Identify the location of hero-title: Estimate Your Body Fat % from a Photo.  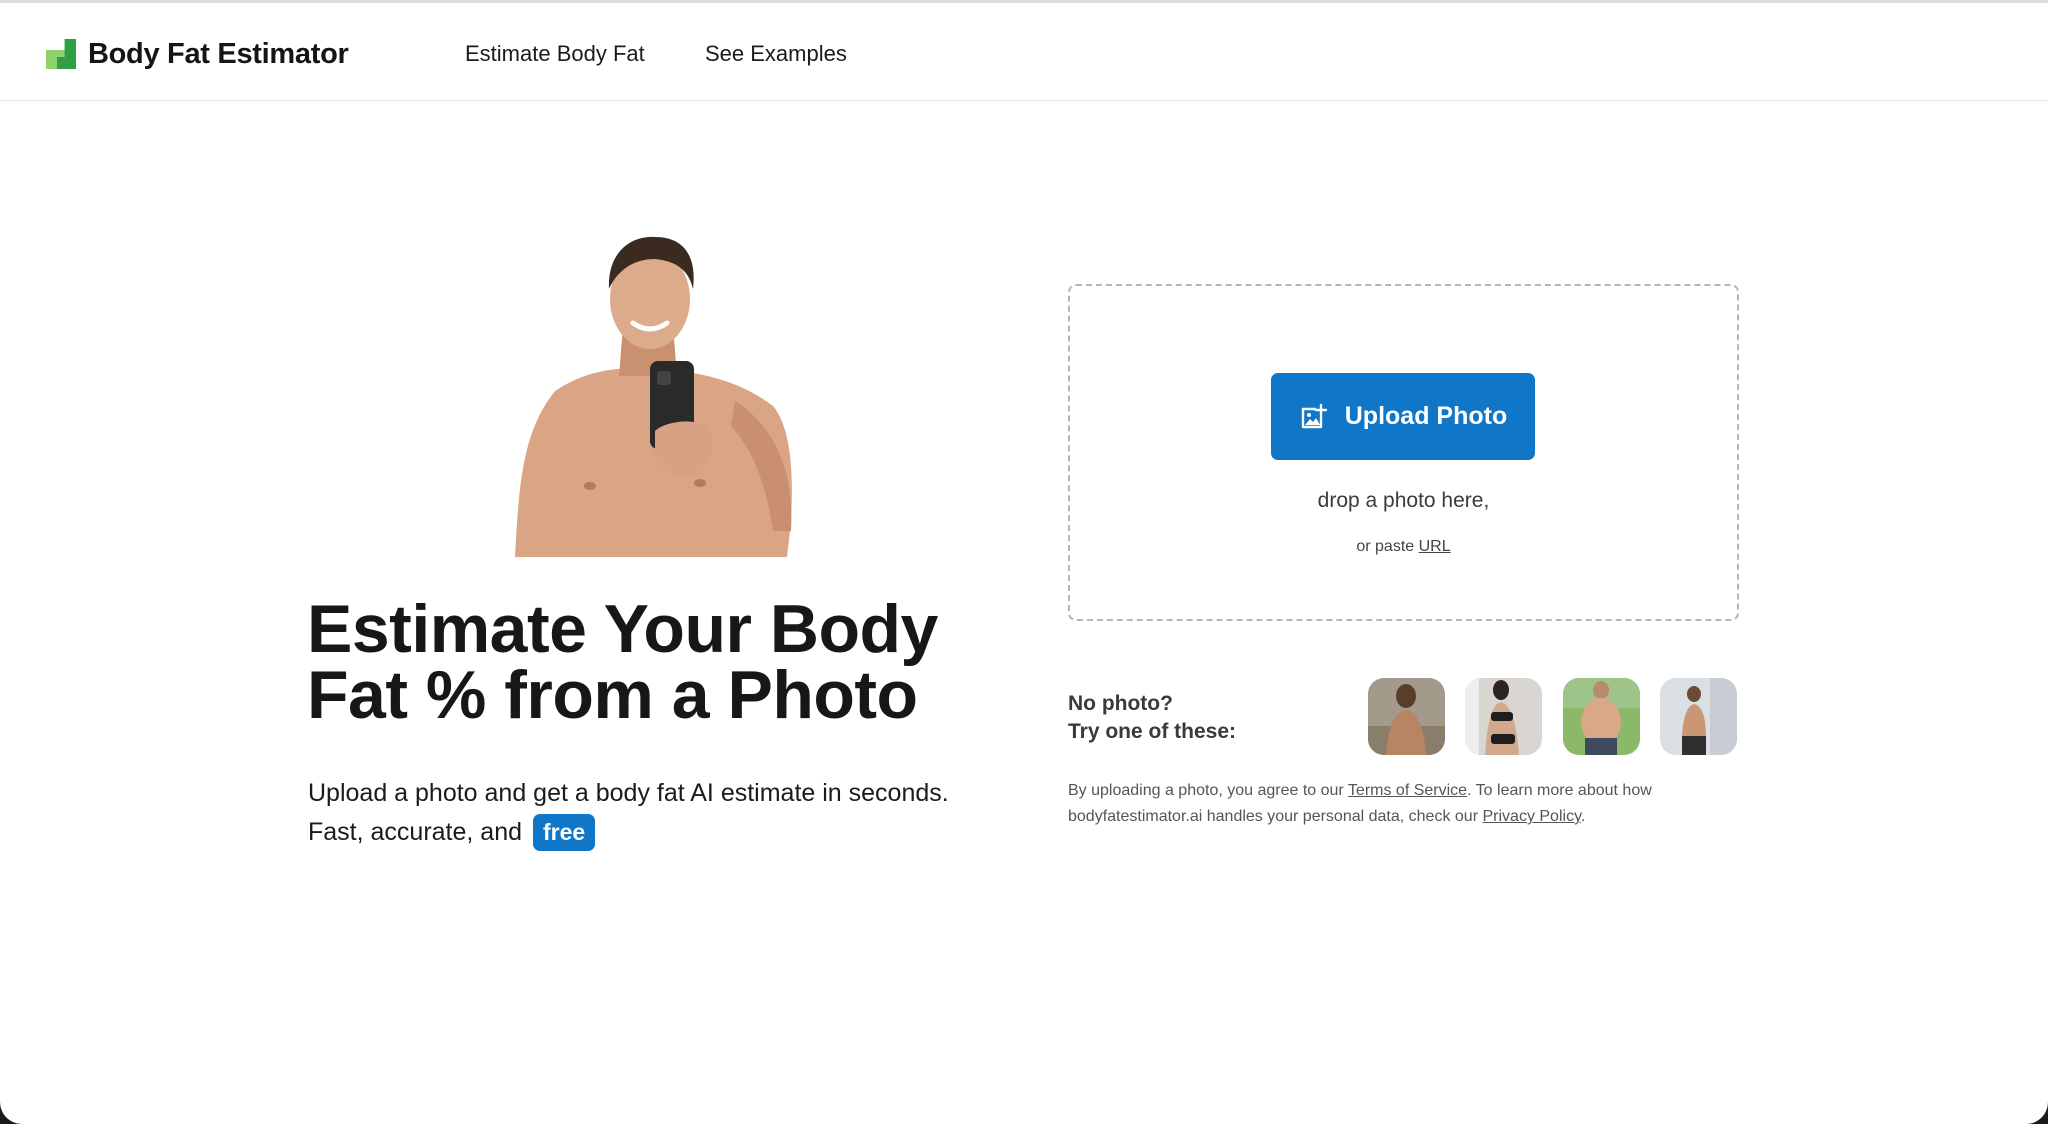
(622, 662).